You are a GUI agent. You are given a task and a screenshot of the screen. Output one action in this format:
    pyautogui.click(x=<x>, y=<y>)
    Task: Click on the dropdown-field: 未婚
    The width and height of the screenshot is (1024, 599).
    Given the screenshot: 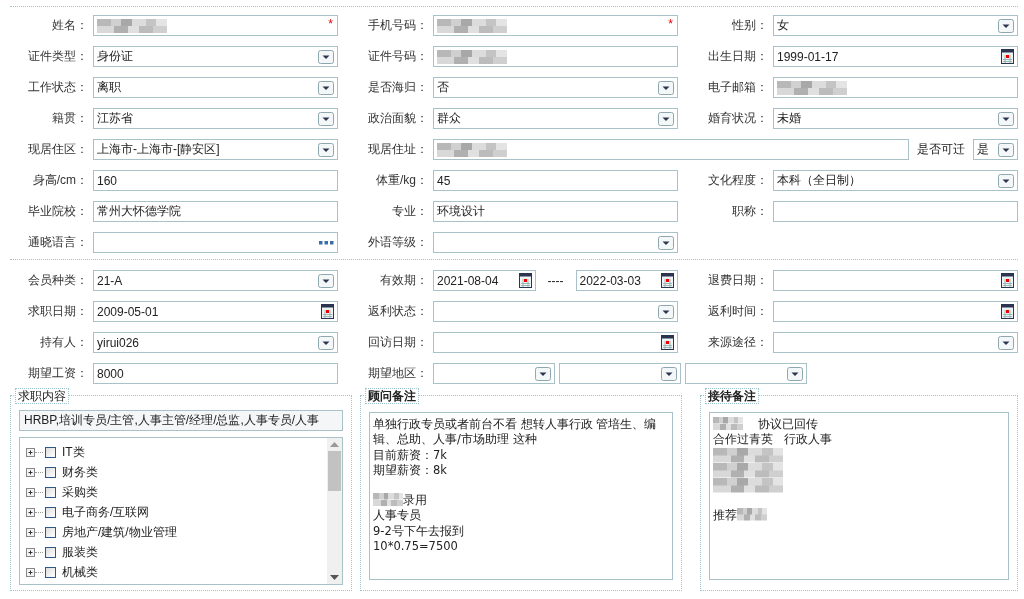 What is the action you would take?
    pyautogui.click(x=895, y=118)
    